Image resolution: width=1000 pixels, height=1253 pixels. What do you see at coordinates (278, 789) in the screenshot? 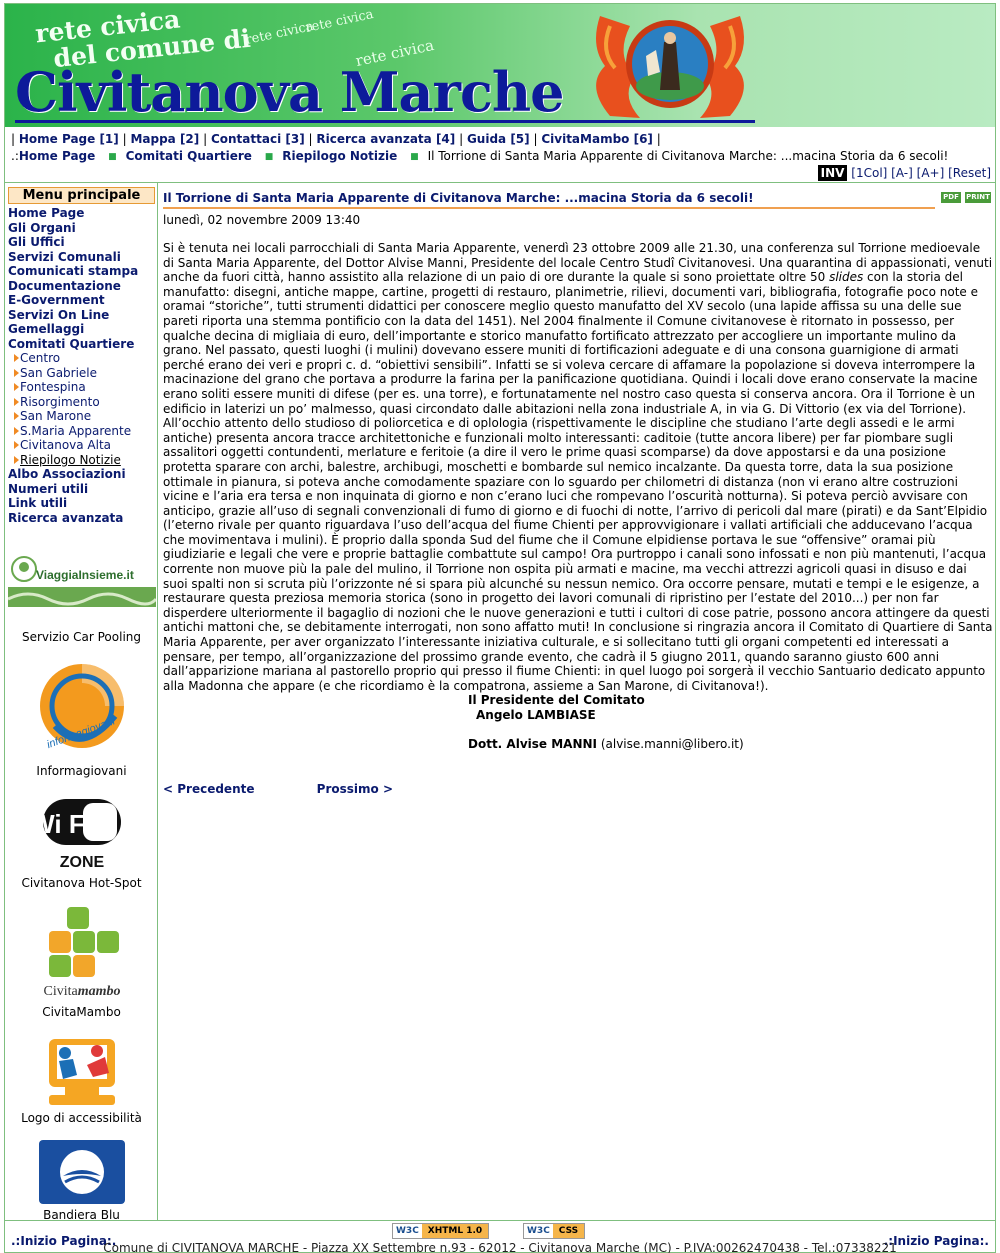
I see `article-pager: < Precedente Prossimo >` at bounding box center [278, 789].